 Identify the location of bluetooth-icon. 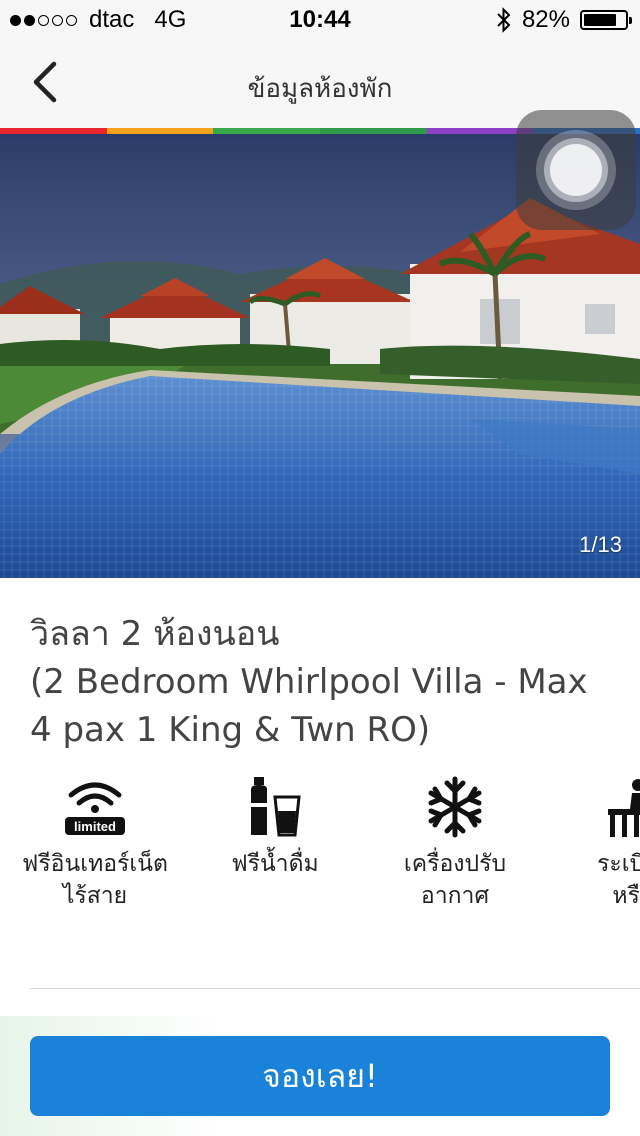
(504, 20).